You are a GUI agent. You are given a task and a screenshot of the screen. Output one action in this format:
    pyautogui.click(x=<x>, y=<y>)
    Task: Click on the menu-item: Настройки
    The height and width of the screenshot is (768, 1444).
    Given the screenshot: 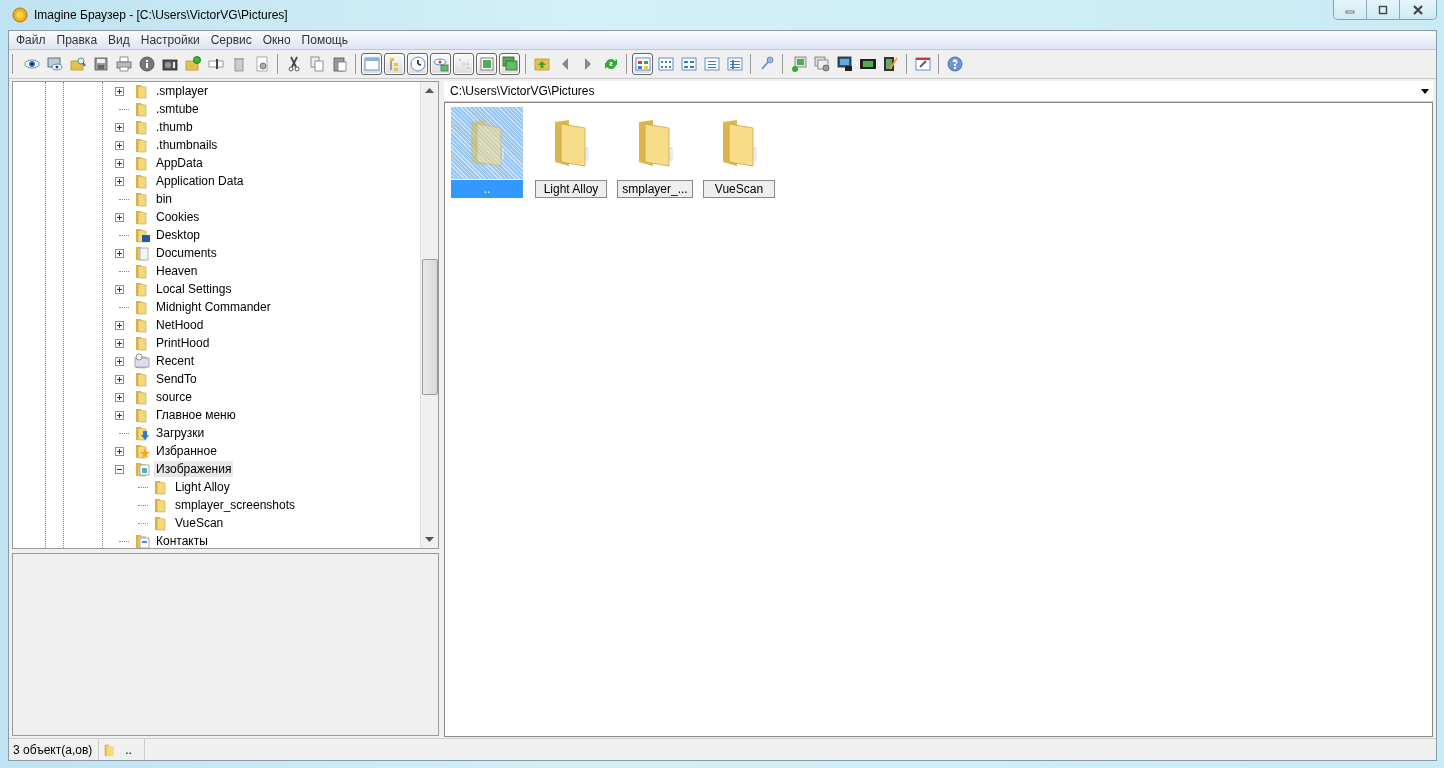 What is the action you would take?
    pyautogui.click(x=170, y=40)
    